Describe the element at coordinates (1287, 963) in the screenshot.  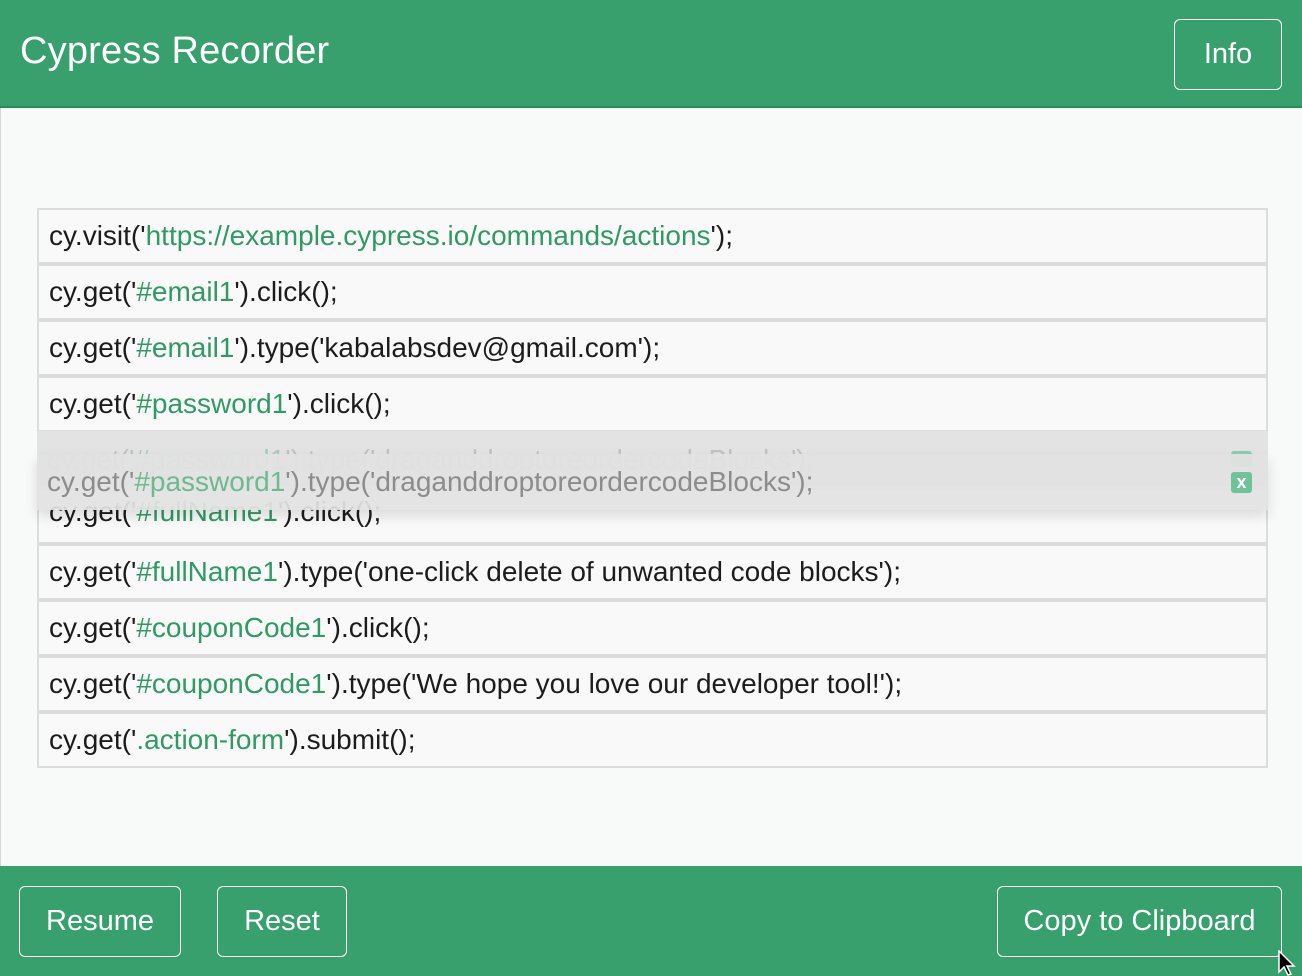
I see `mouse-cursor-icon` at that location.